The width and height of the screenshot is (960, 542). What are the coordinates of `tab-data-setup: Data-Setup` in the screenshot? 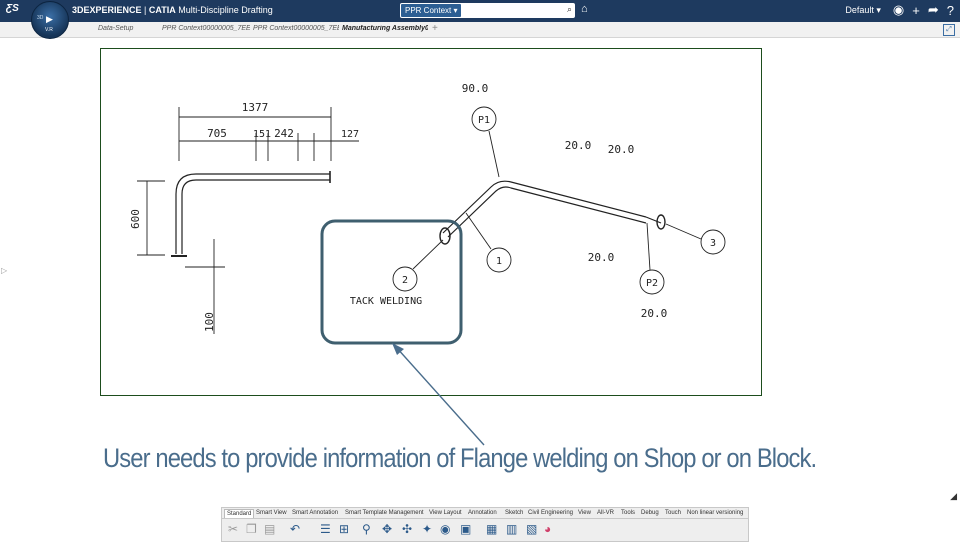 It's located at (115, 28).